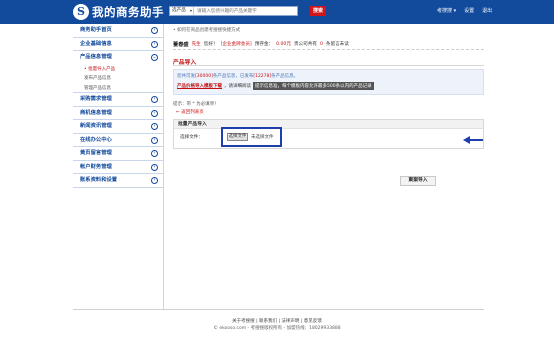  Describe the element at coordinates (190, 112) in the screenshot. I see `back-to-list-link: ← 返回列表页` at that location.